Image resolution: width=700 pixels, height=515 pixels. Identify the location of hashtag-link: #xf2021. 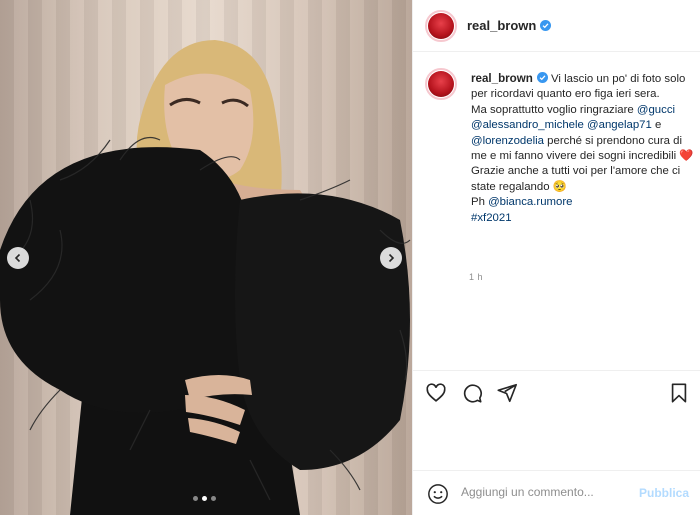
(491, 218).